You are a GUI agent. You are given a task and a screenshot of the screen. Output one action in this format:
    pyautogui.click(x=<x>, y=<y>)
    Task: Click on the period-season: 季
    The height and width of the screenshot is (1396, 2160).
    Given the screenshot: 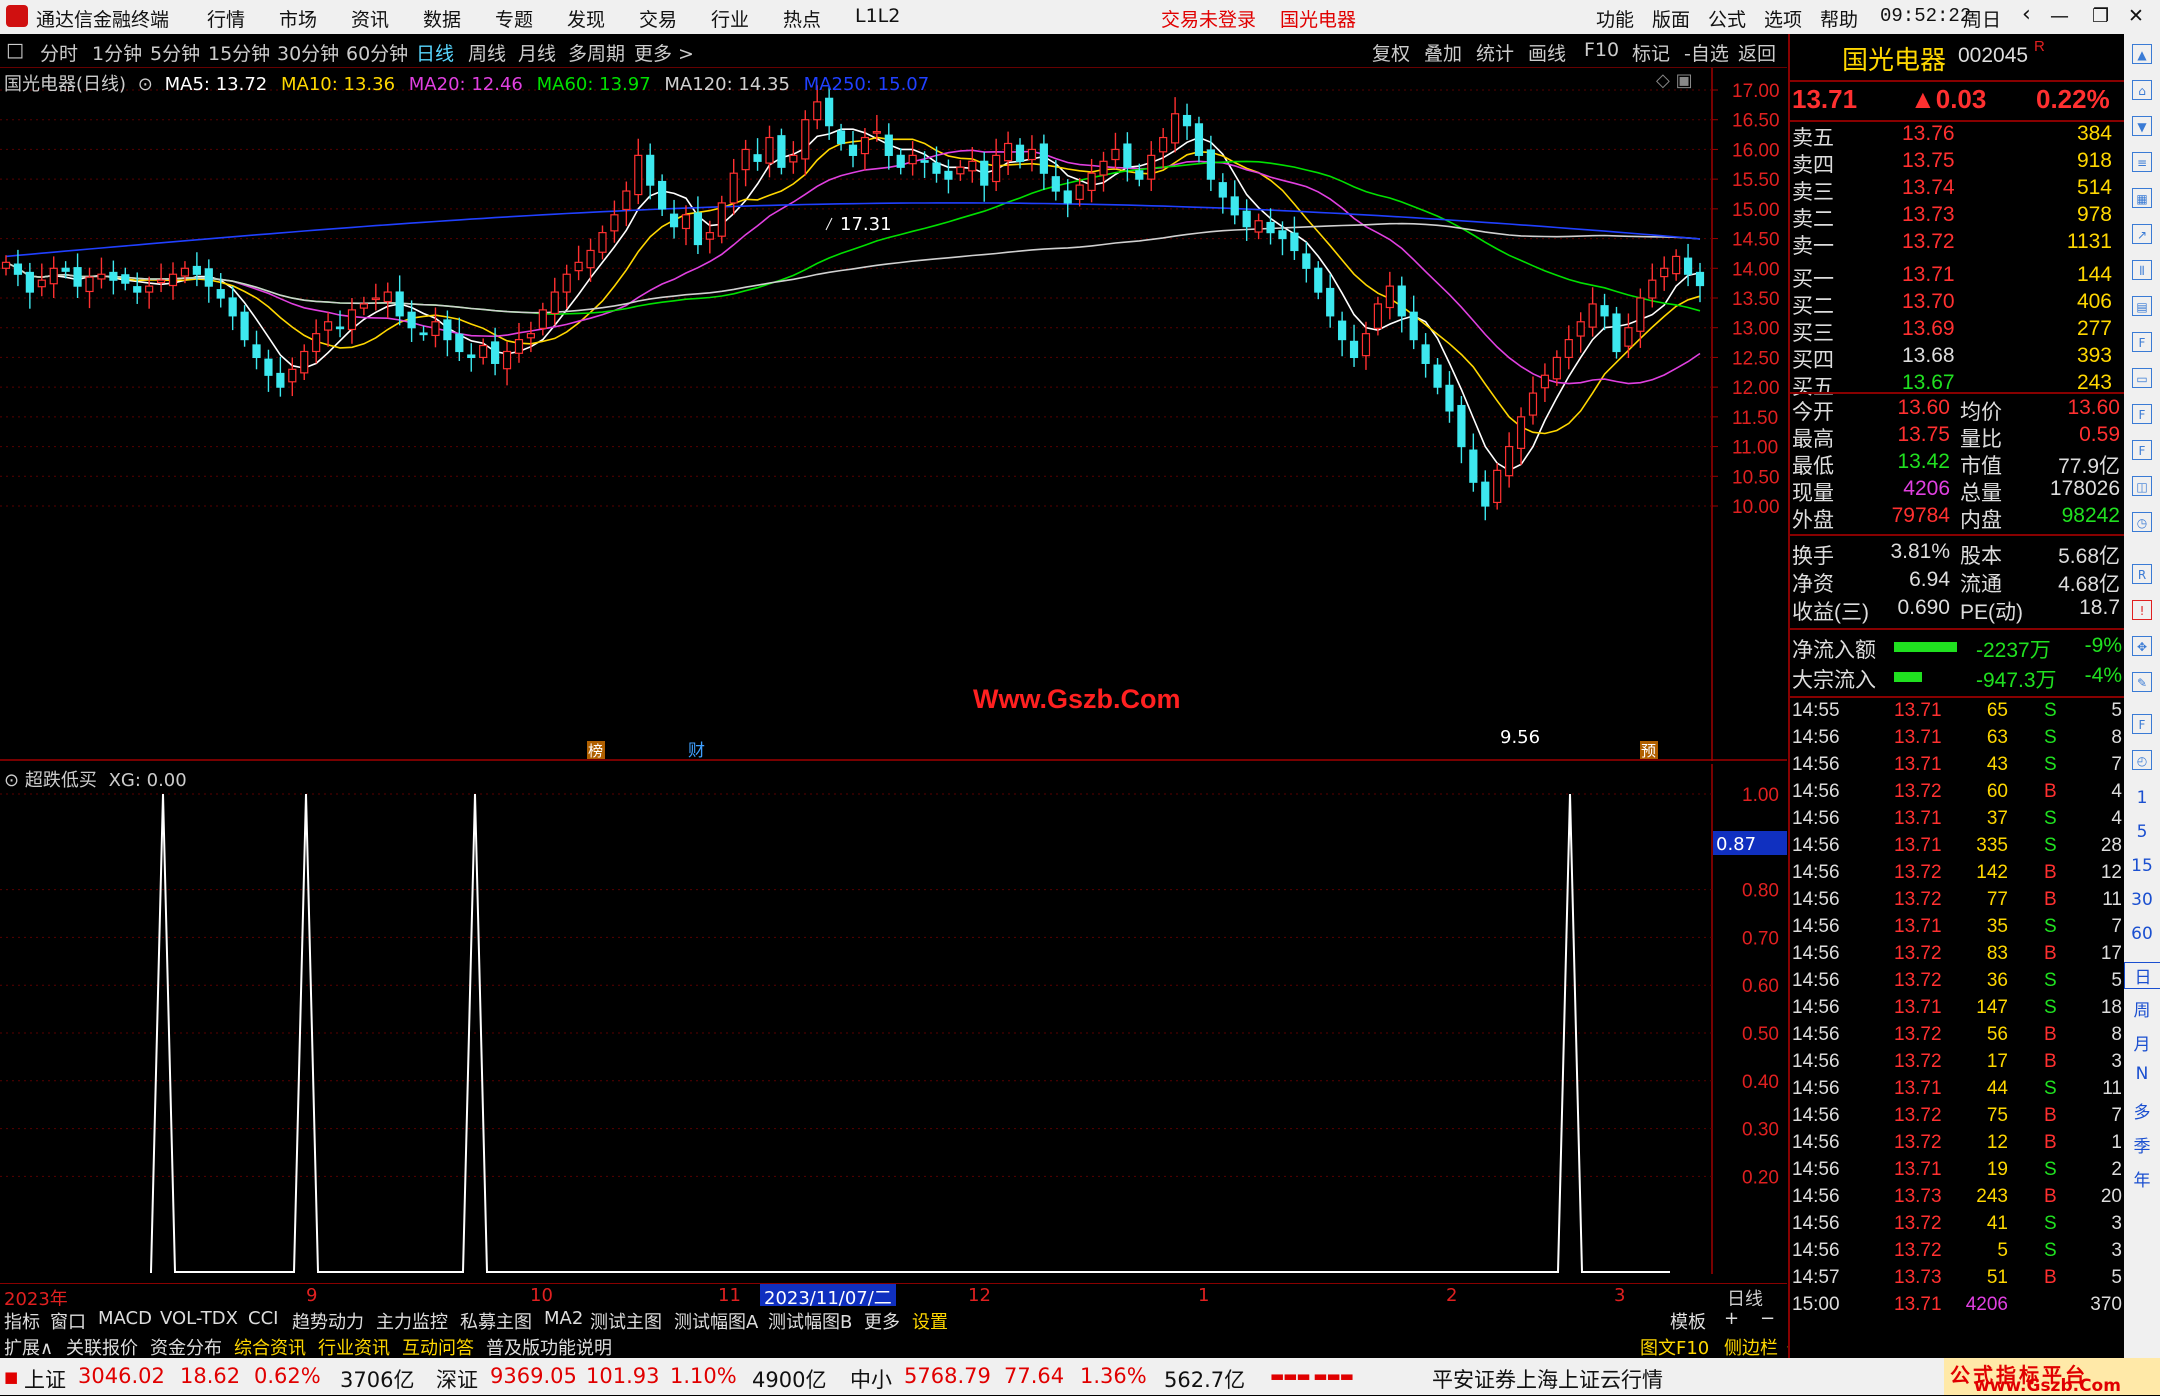 What is the action you would take?
    pyautogui.click(x=2142, y=1144)
    